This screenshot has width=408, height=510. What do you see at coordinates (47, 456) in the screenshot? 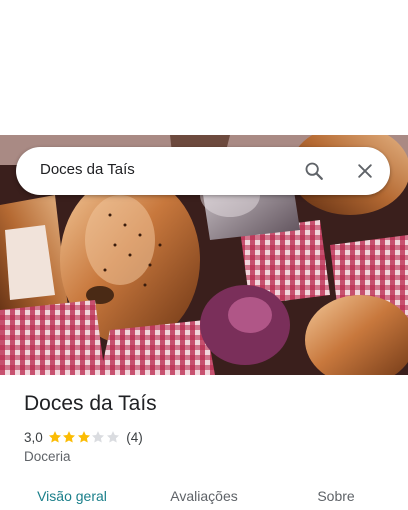
I see `place-category: Doceria` at bounding box center [47, 456].